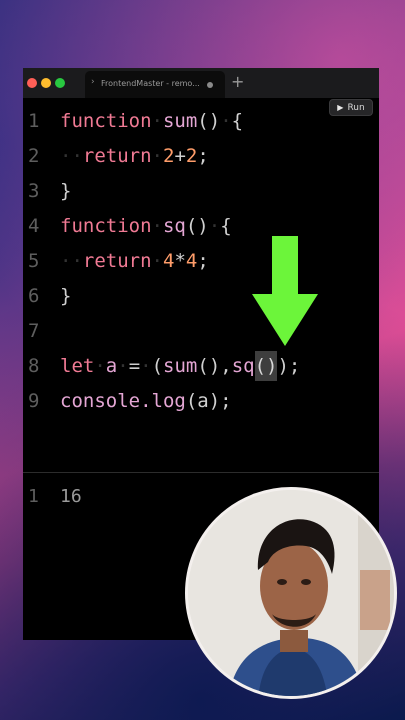 This screenshot has width=405, height=720. Describe the element at coordinates (123, 401) in the screenshot. I see `code-token: console.log` at that location.